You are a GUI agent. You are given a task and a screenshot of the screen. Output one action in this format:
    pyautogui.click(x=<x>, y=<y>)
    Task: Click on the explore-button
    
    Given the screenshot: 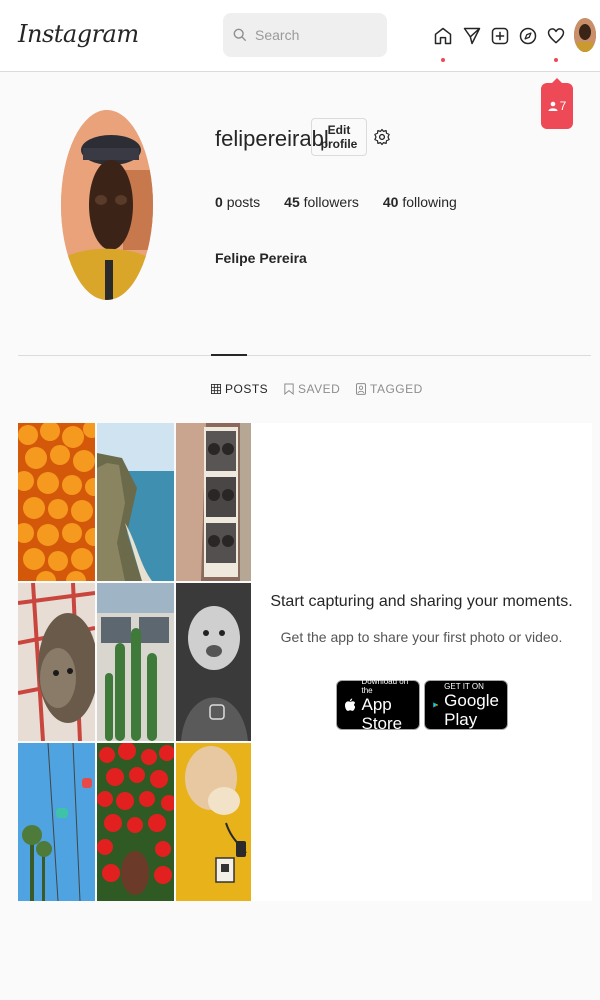 What is the action you would take?
    pyautogui.click(x=528, y=36)
    